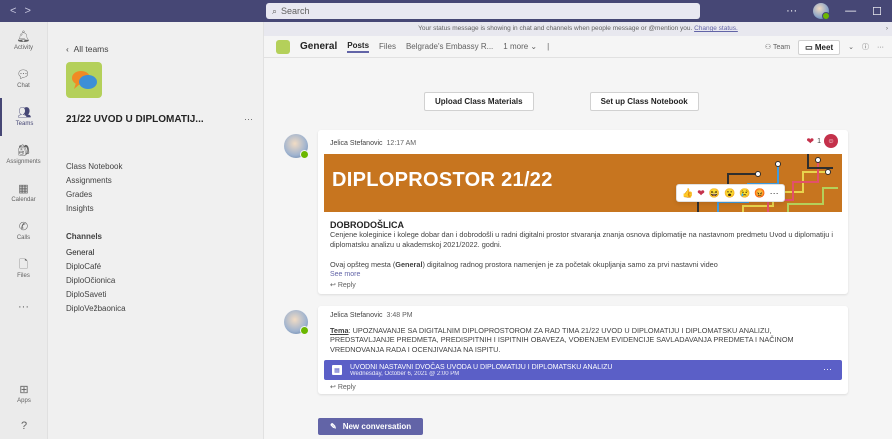 The width and height of the screenshot is (892, 439). I want to click on team-item-insights: Insights, so click(161, 211).